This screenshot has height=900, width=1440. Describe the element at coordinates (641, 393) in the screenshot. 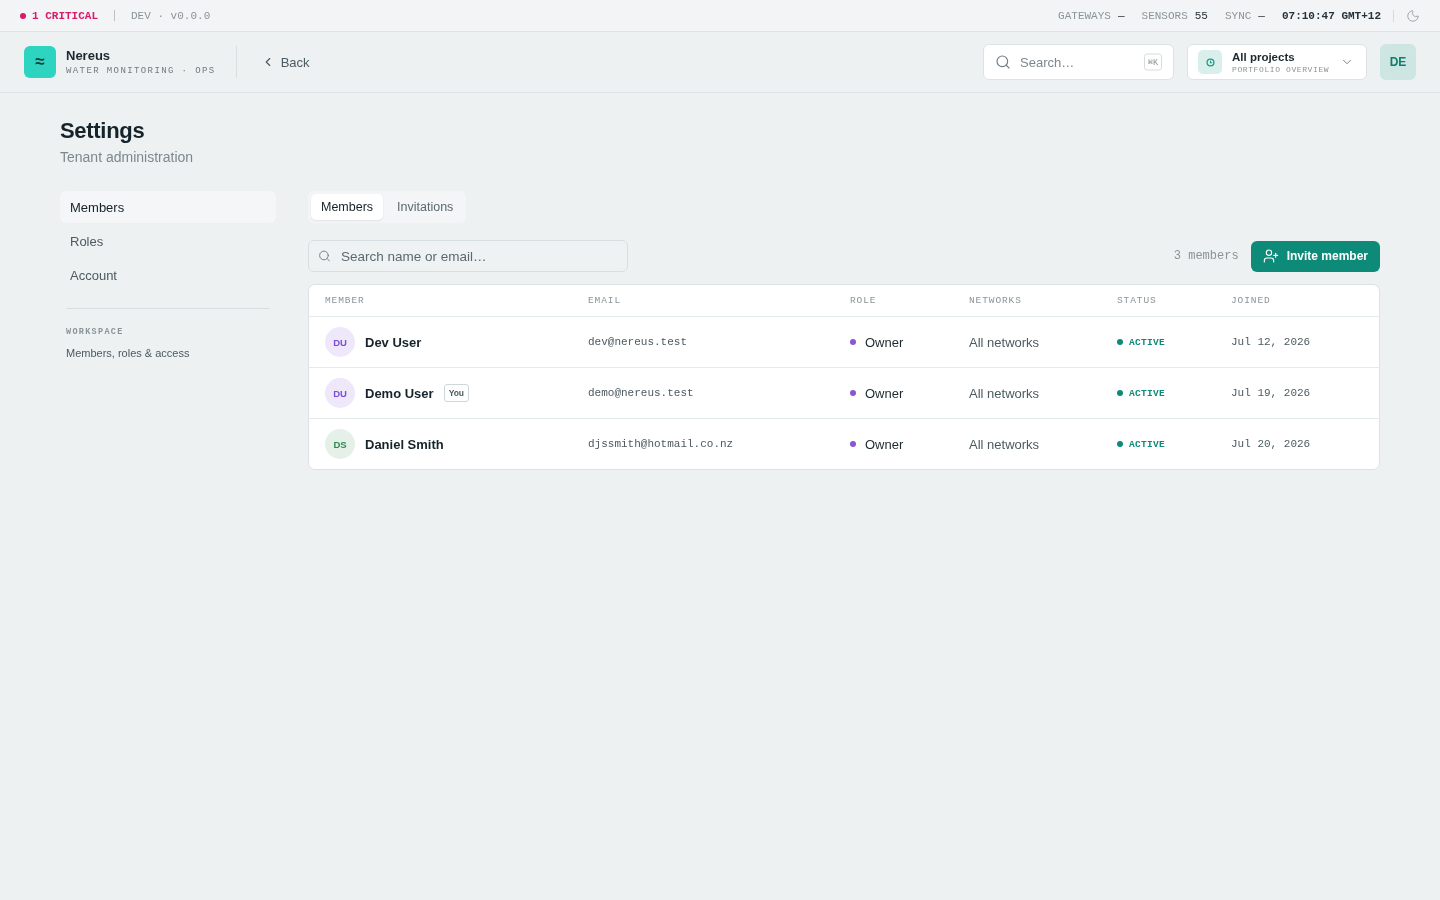

I see `email-cell-text: demo@nereus.test` at that location.